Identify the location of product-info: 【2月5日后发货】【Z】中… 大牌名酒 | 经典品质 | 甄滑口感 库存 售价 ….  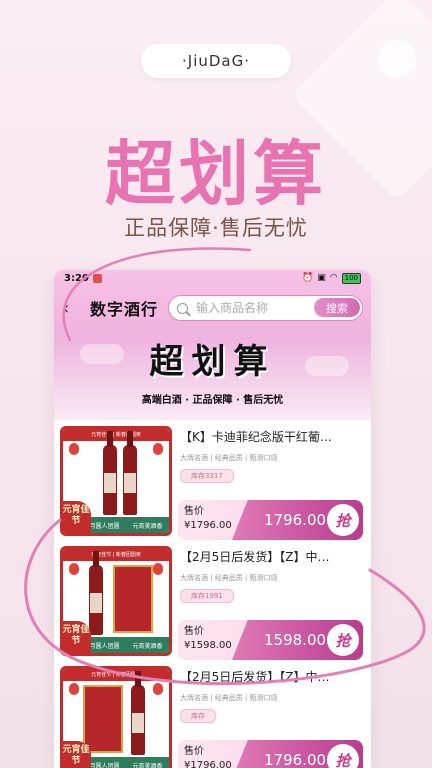
(268, 714).